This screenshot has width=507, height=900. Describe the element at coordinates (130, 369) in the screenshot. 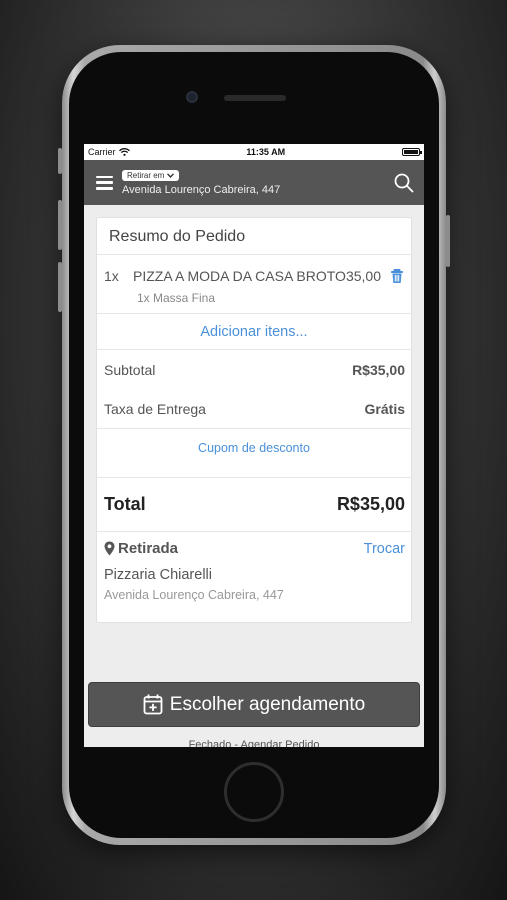

I see `subtotal-label: Subtotal` at that location.